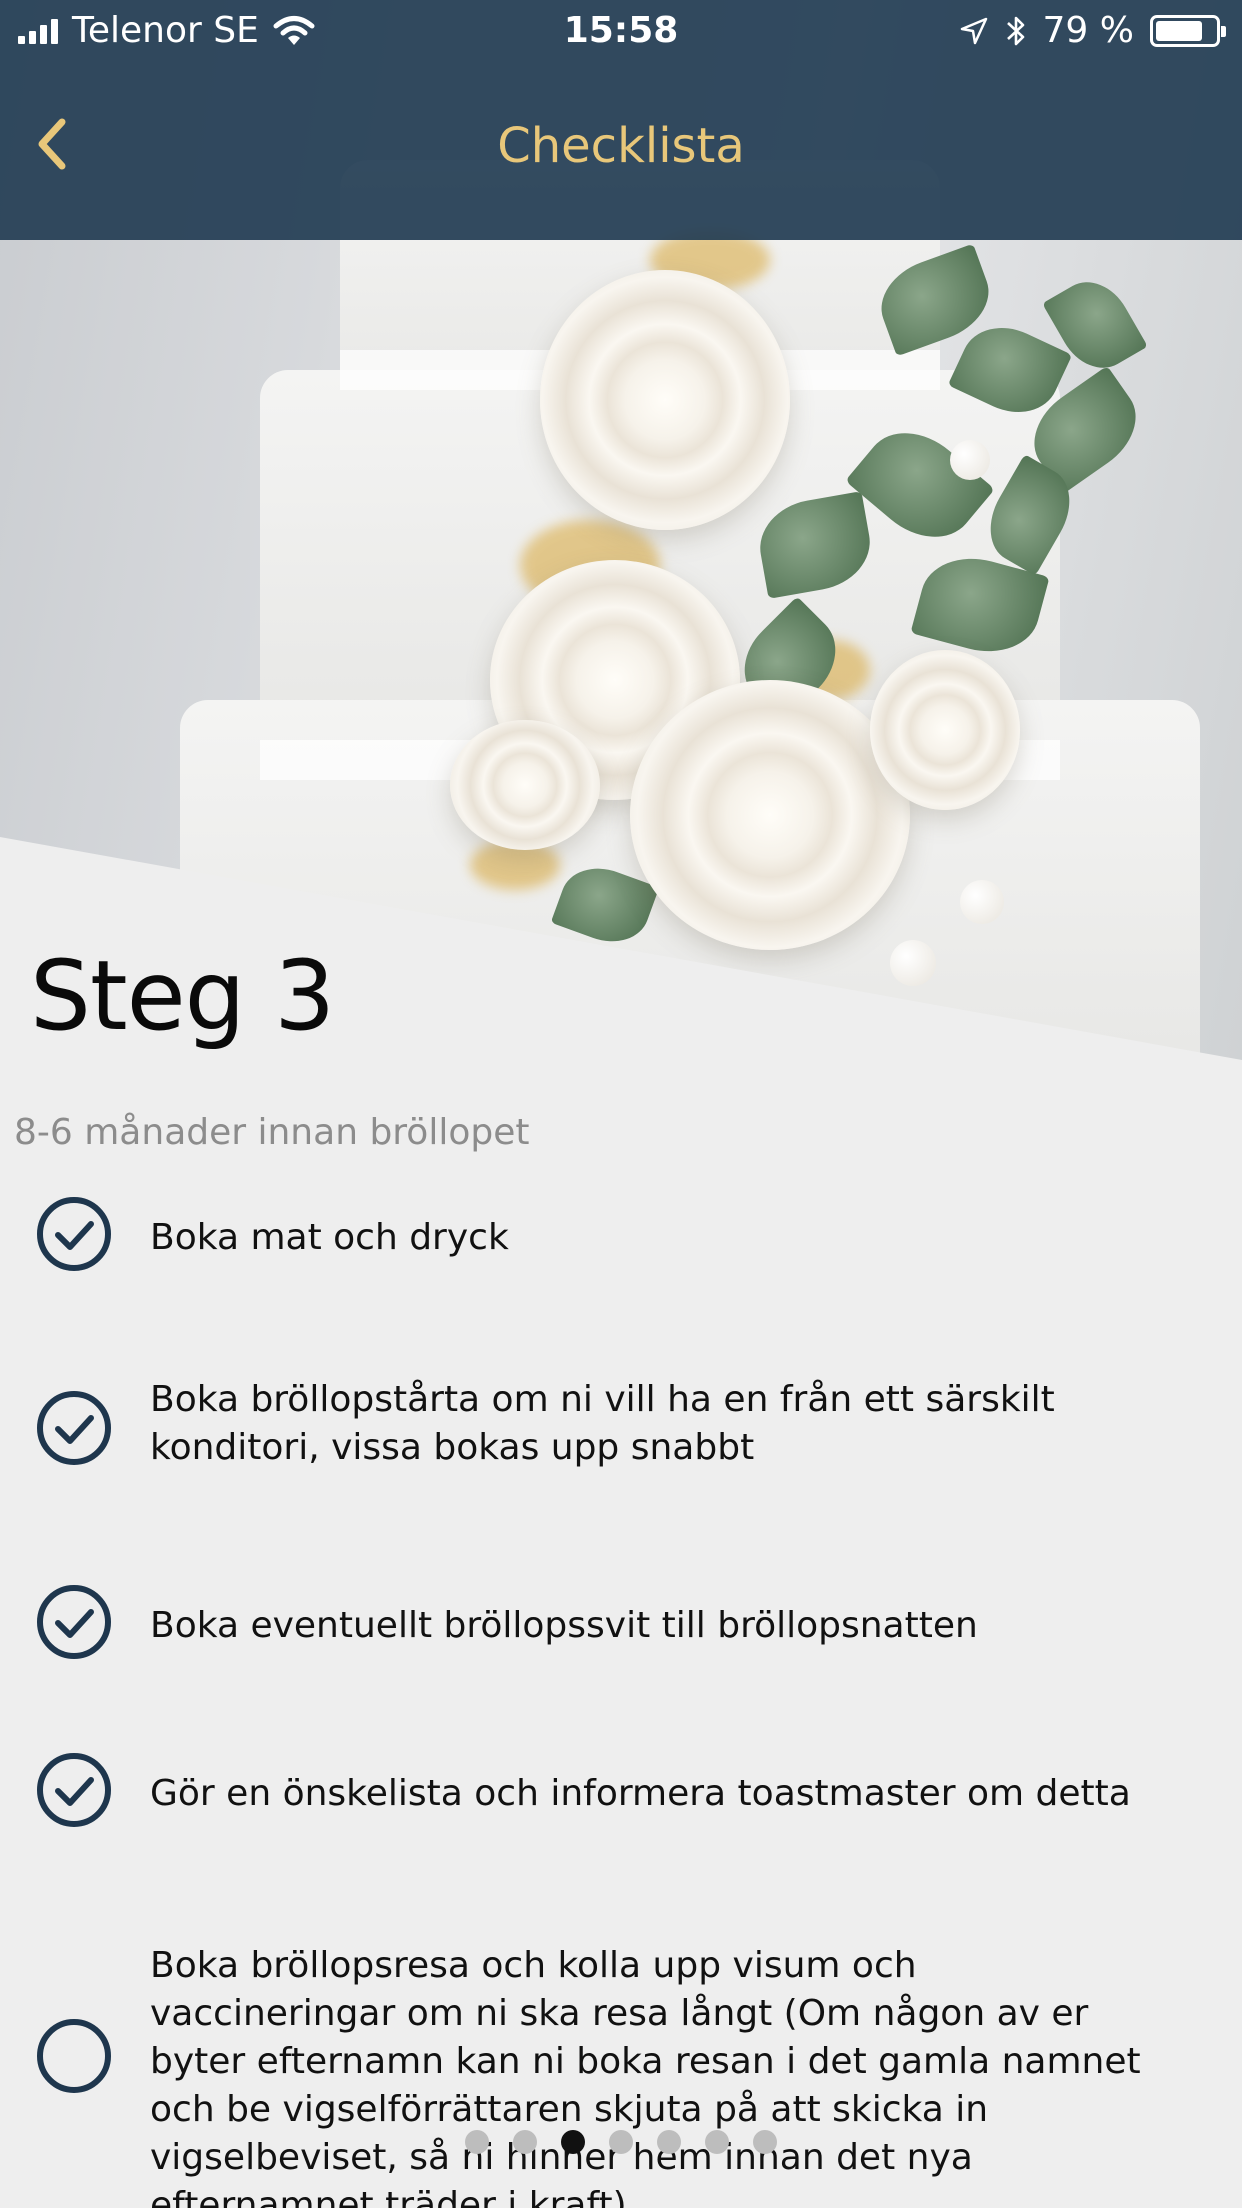 This screenshot has width=1242, height=2208. What do you see at coordinates (182, 996) in the screenshot?
I see `step-title: Steg 3` at bounding box center [182, 996].